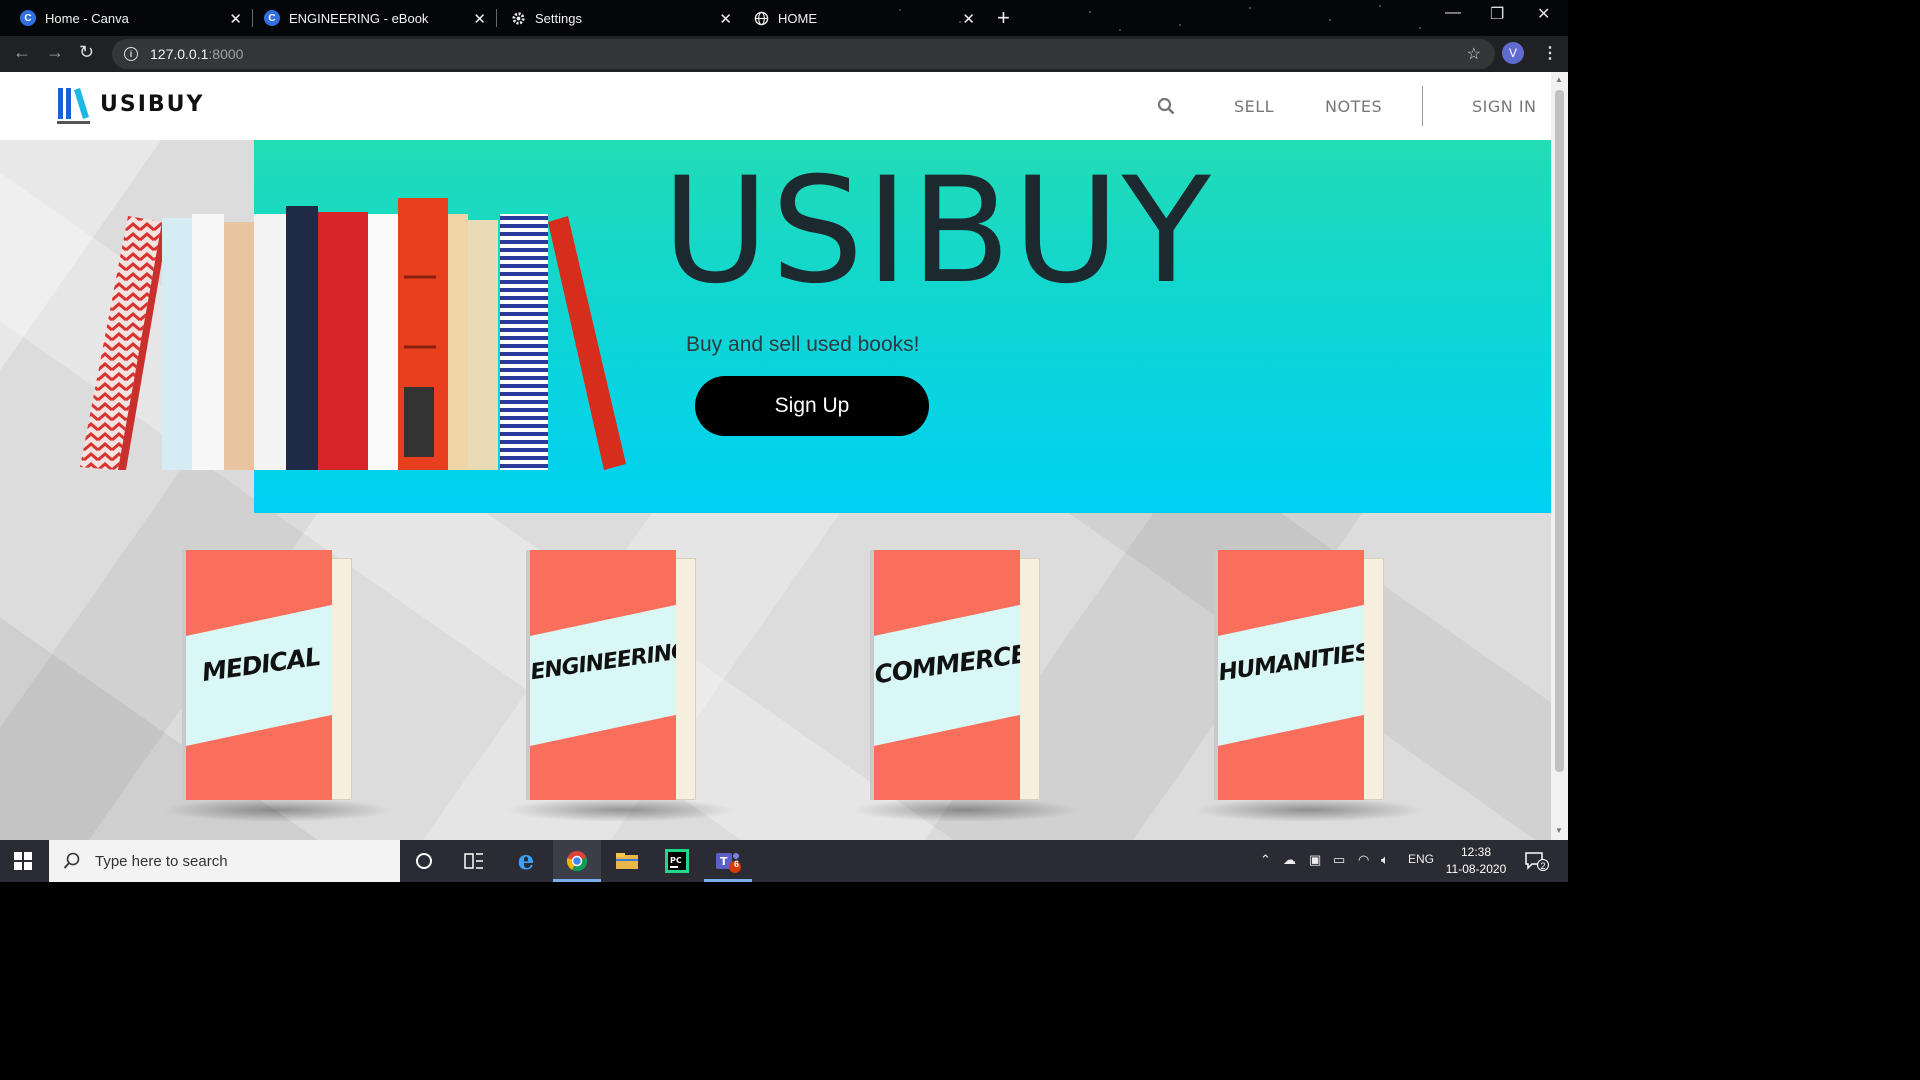 The image size is (1920, 1080). Describe the element at coordinates (724, 861) in the screenshot. I see `svg-text: T` at that location.